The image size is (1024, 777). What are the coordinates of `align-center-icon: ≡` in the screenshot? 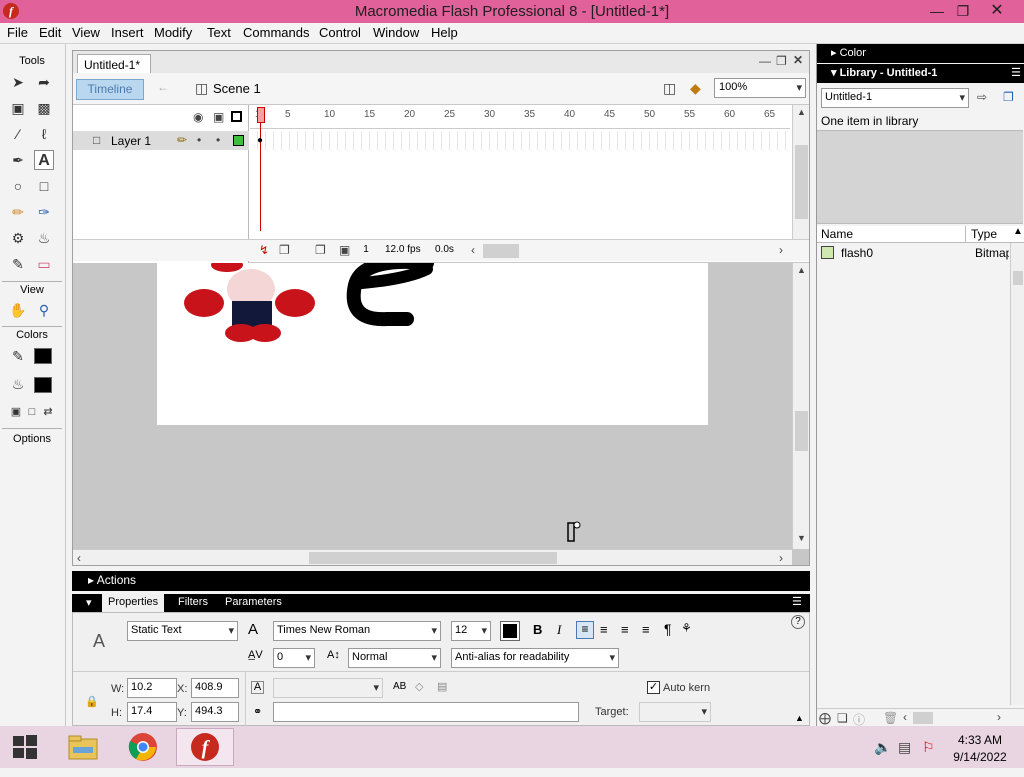 It's located at (604, 629).